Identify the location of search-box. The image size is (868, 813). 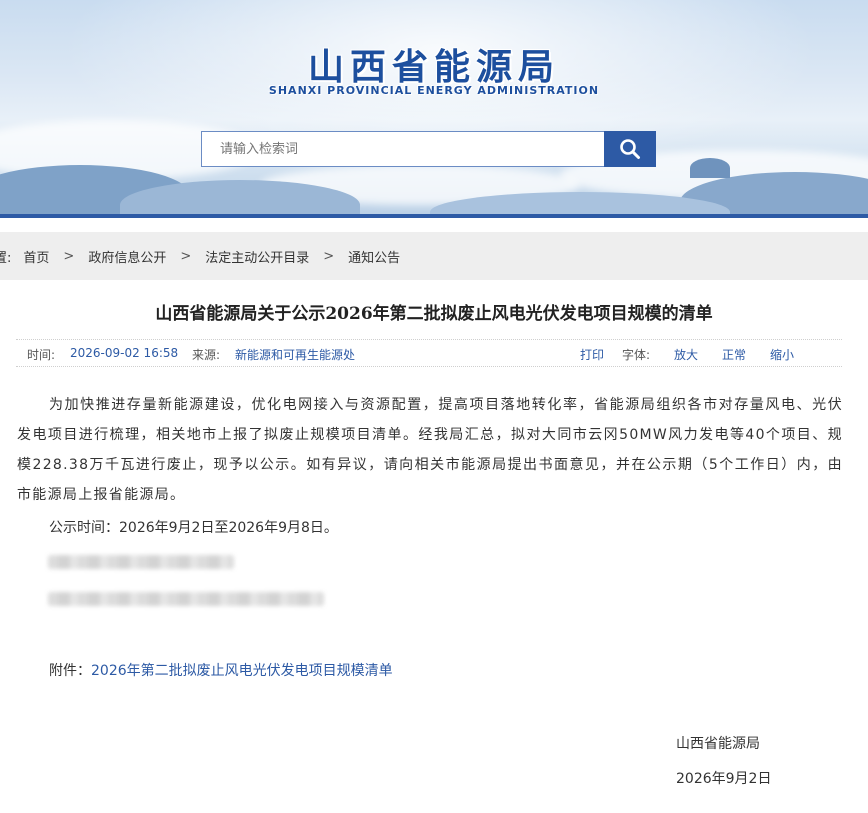
(403, 149).